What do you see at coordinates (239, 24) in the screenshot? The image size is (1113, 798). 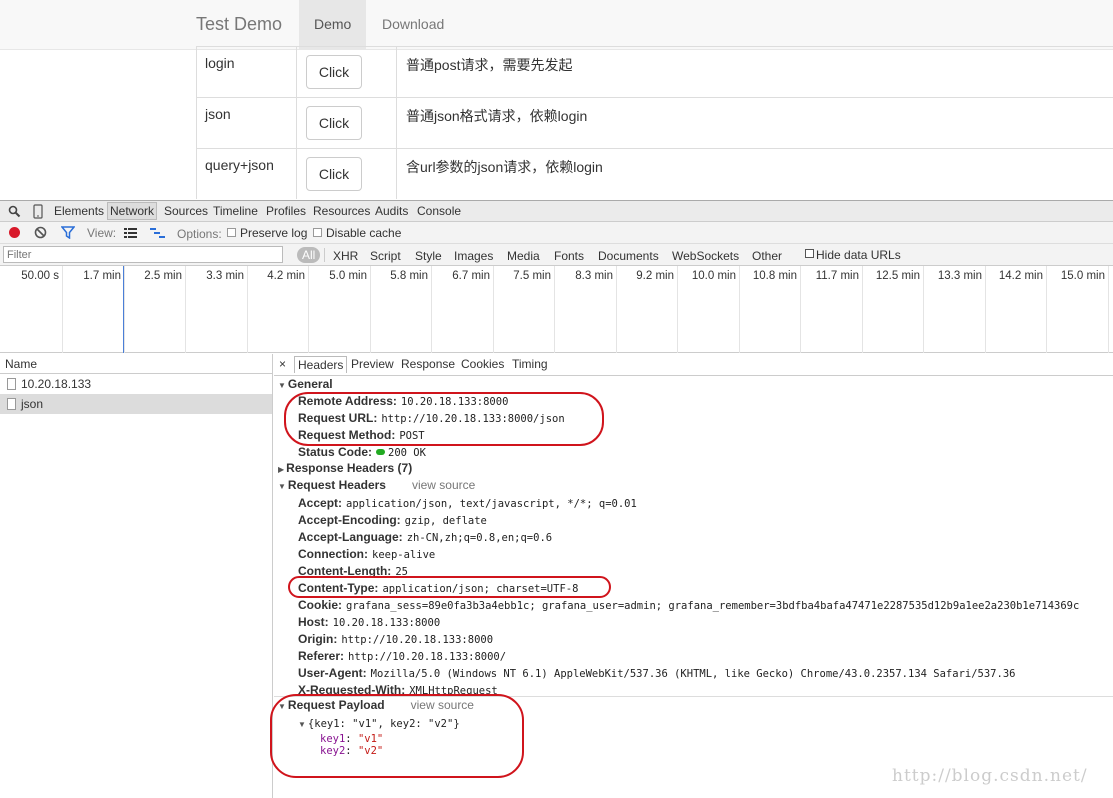 I see `brand-title: Test Demo` at bounding box center [239, 24].